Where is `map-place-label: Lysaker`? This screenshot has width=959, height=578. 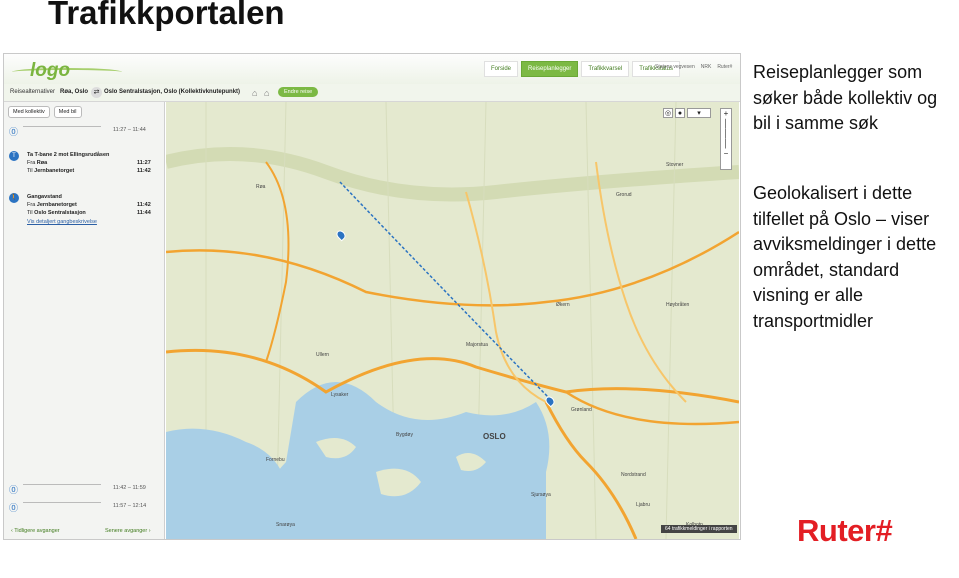 map-place-label: Lysaker is located at coordinates (340, 395).